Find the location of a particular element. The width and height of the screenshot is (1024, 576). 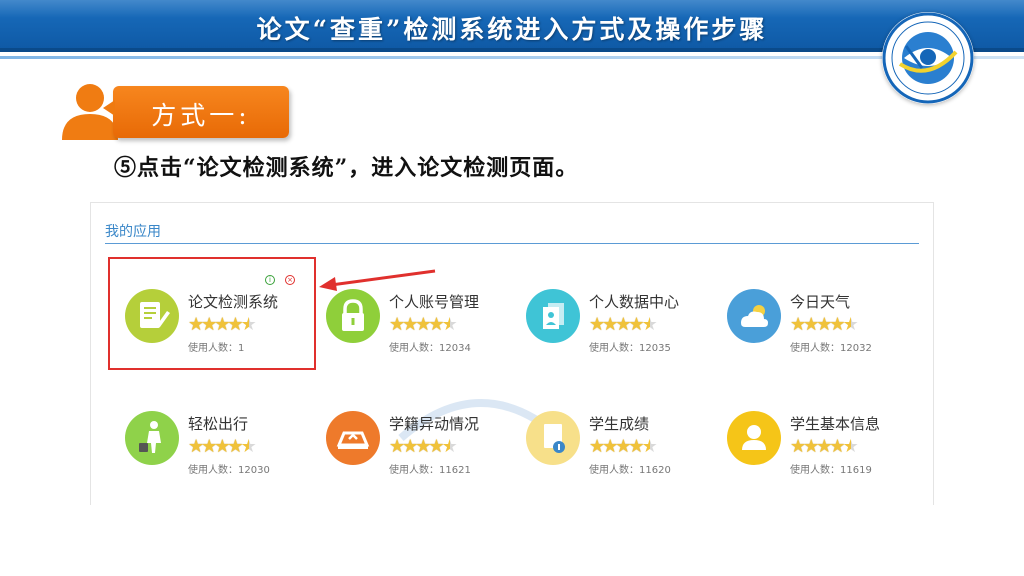

instruction-text: ⑤点击“论文检测系统”，进入论文检测页面。 is located at coordinates (346, 168).